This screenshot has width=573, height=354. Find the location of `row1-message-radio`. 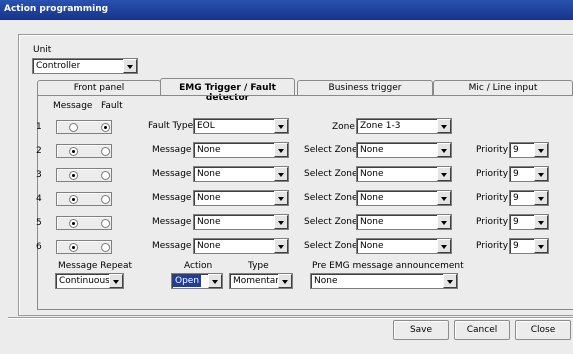

row1-message-radio is located at coordinates (73, 127).